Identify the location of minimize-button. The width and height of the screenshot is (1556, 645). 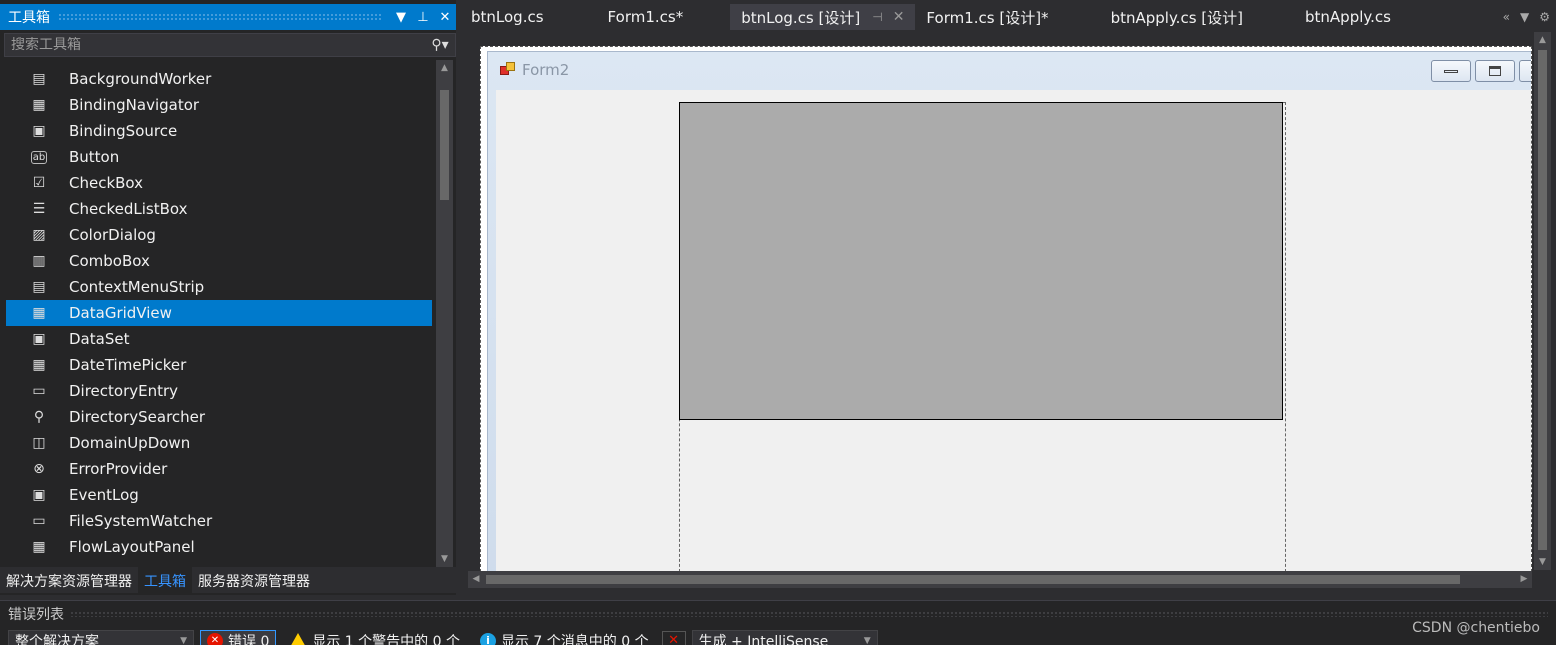
(1451, 71).